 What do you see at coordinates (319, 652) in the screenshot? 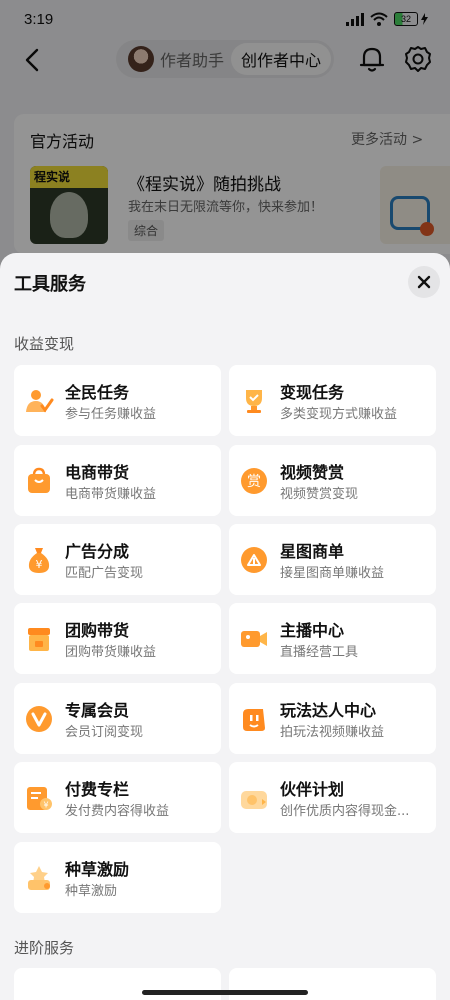
I see `tool-desc: 直播经营工具` at bounding box center [319, 652].